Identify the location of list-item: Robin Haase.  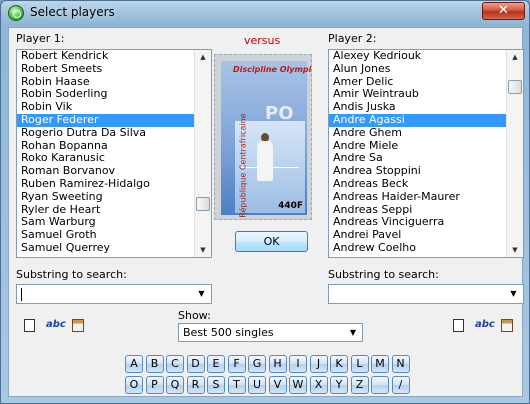
(105, 82).